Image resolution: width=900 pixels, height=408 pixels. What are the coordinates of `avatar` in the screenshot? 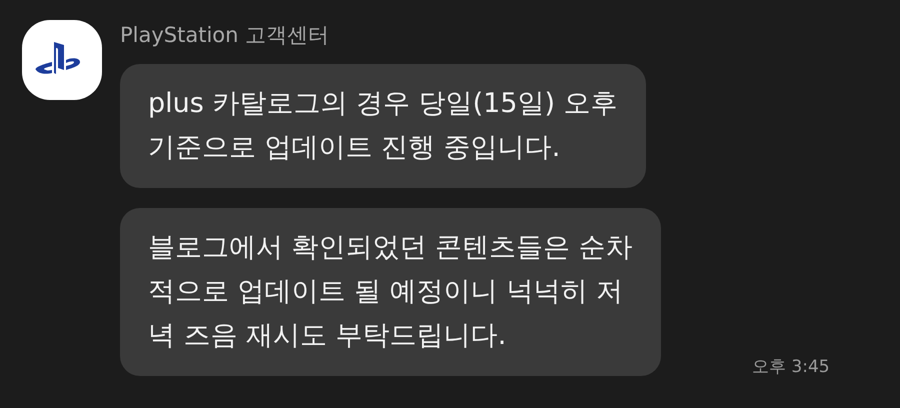 It's located at (62, 60).